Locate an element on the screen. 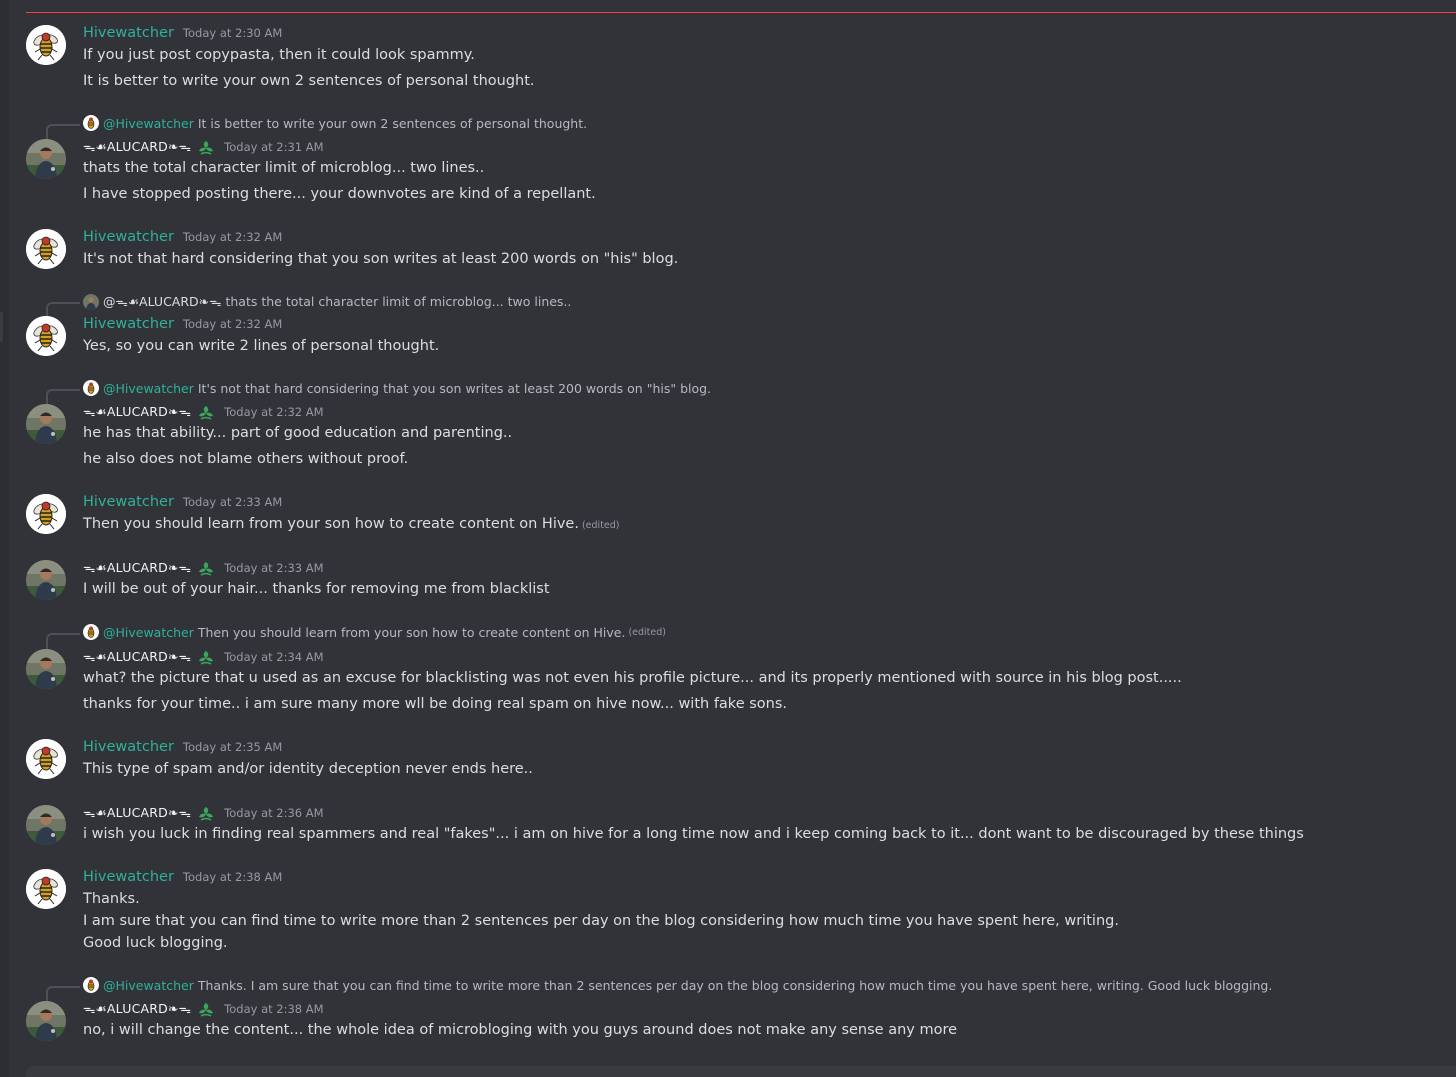  timestamp: Today at 2:34 AM is located at coordinates (274, 657).